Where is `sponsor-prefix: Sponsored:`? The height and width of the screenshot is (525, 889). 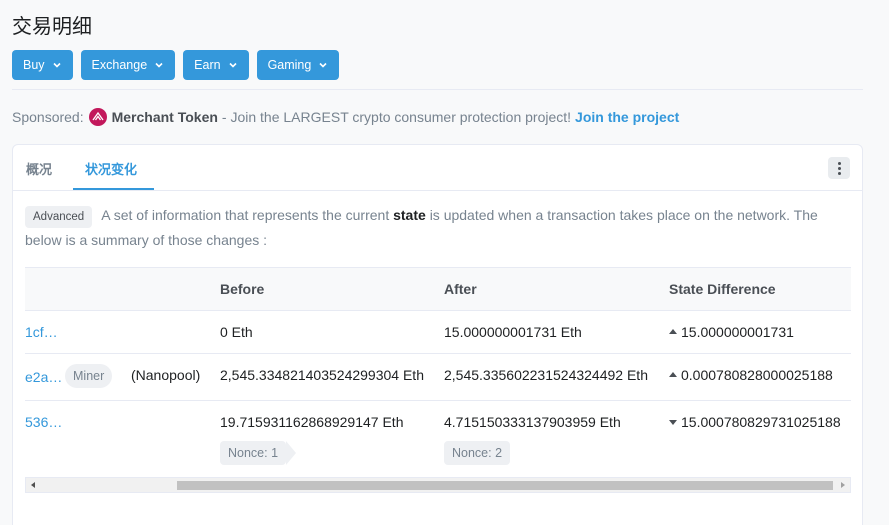
sponsor-prefix: Sponsored: is located at coordinates (48, 117).